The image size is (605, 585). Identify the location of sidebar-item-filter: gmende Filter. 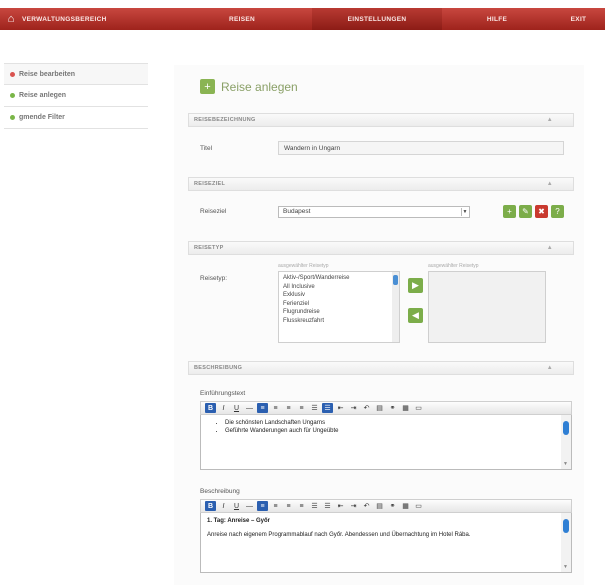
(76, 118).